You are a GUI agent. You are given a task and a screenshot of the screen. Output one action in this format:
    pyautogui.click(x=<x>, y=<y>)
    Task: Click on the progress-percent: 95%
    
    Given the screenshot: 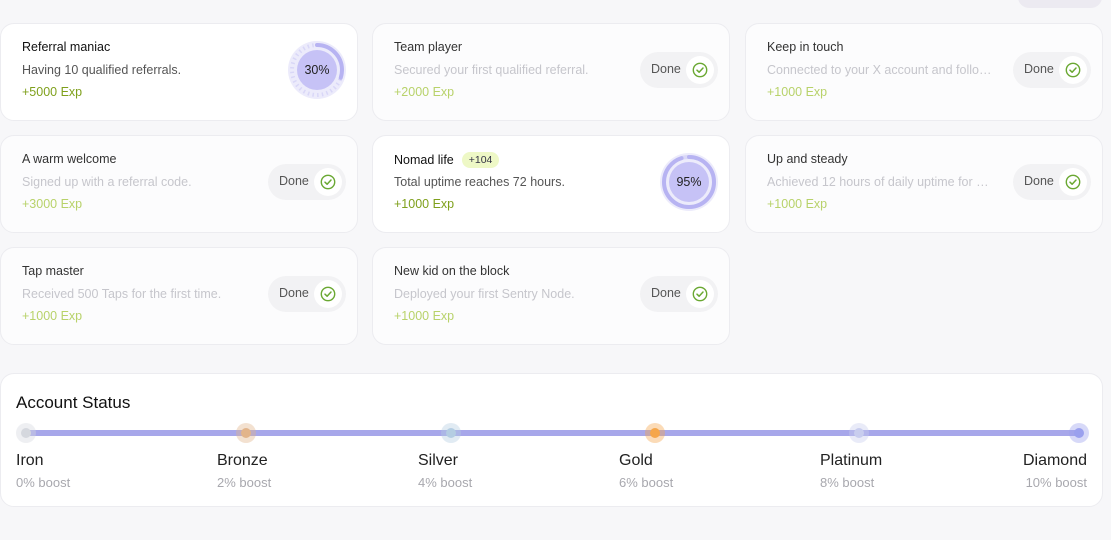 What is the action you would take?
    pyautogui.click(x=689, y=182)
    